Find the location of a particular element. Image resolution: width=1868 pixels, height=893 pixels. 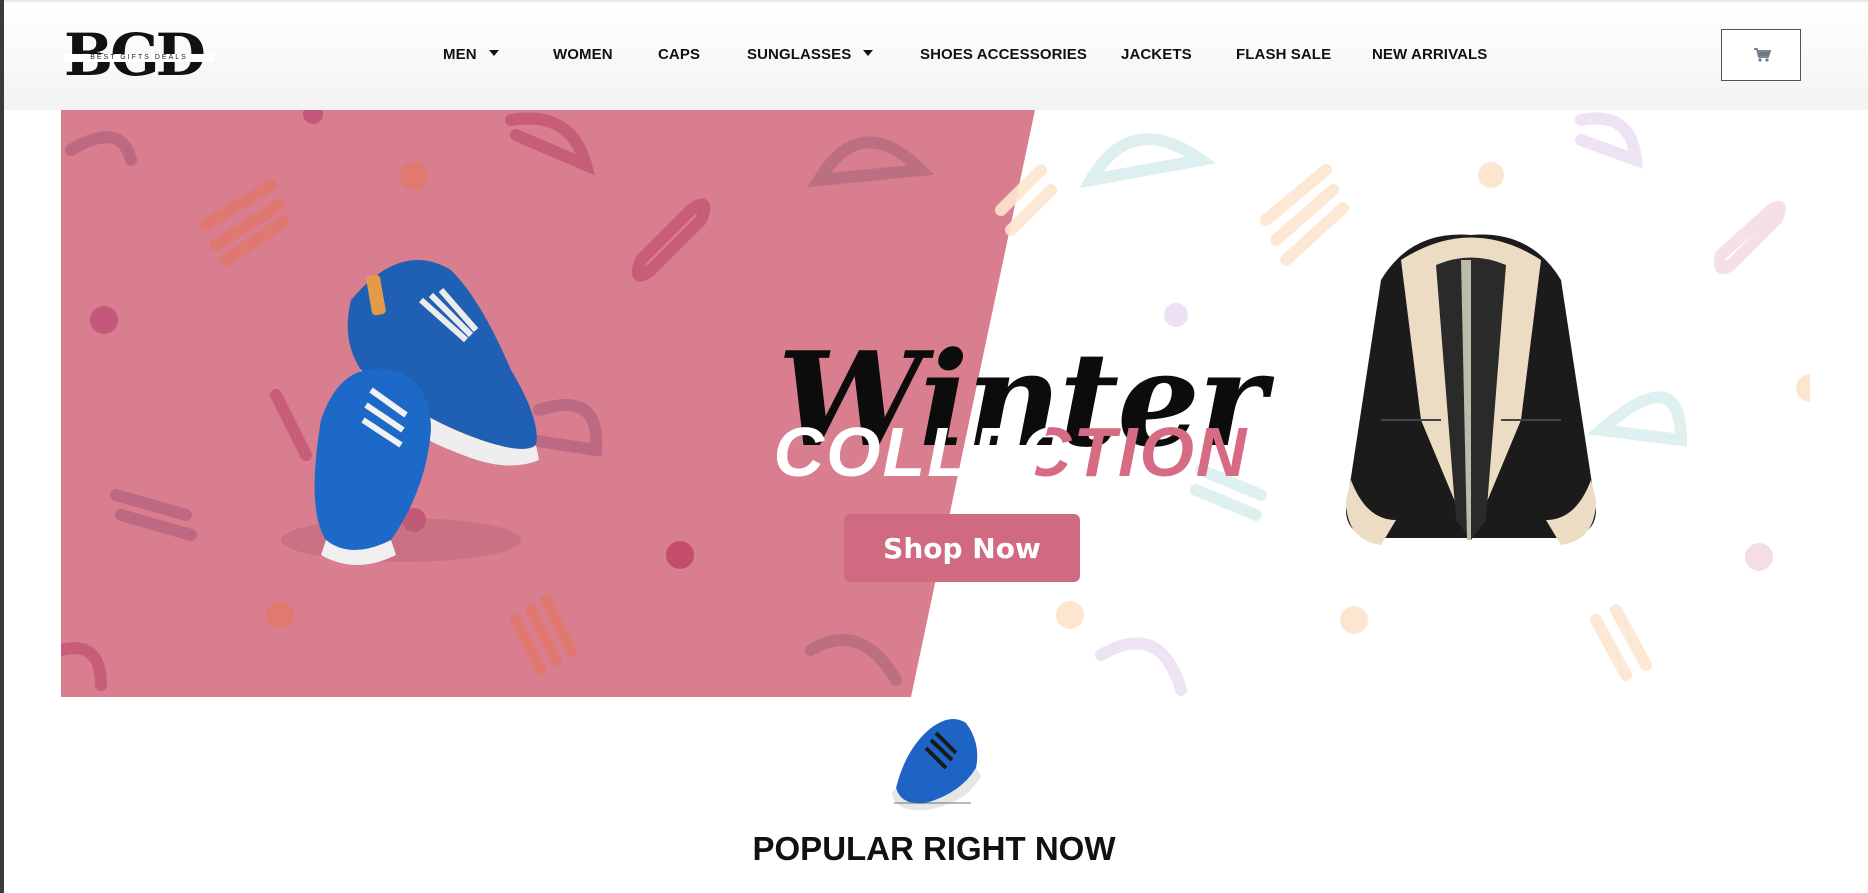

shopping-cart-icon is located at coordinates (1762, 55).